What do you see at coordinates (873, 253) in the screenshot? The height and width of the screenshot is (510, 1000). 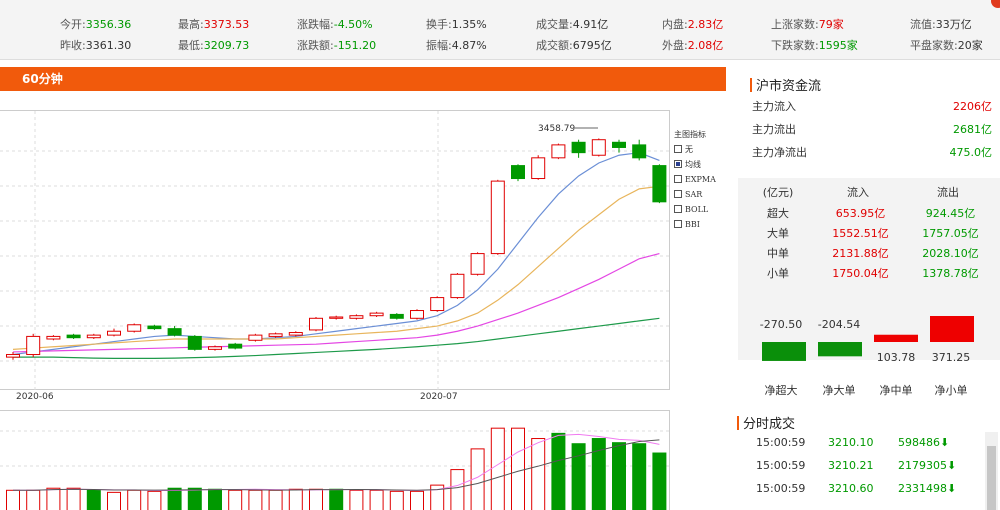 I see `flow-row-medium: 中单 2131.88亿 2028.10亿` at bounding box center [873, 253].